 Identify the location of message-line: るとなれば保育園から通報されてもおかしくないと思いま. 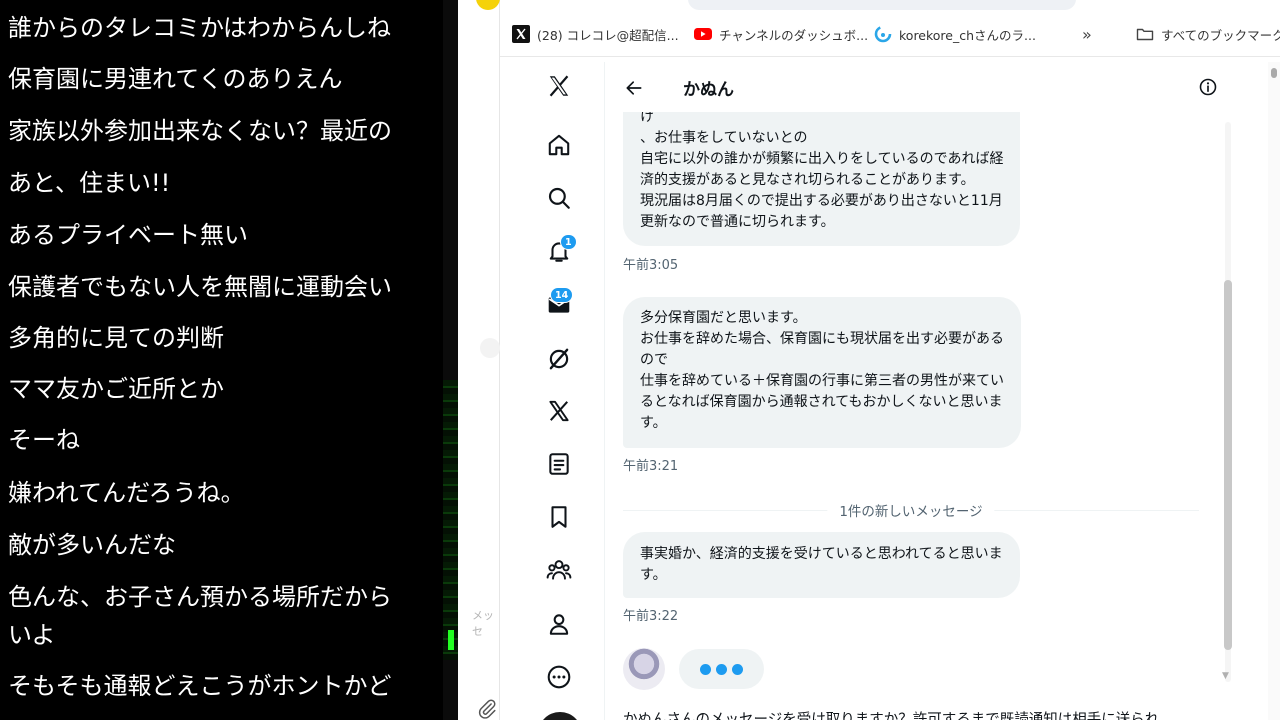
(821, 402).